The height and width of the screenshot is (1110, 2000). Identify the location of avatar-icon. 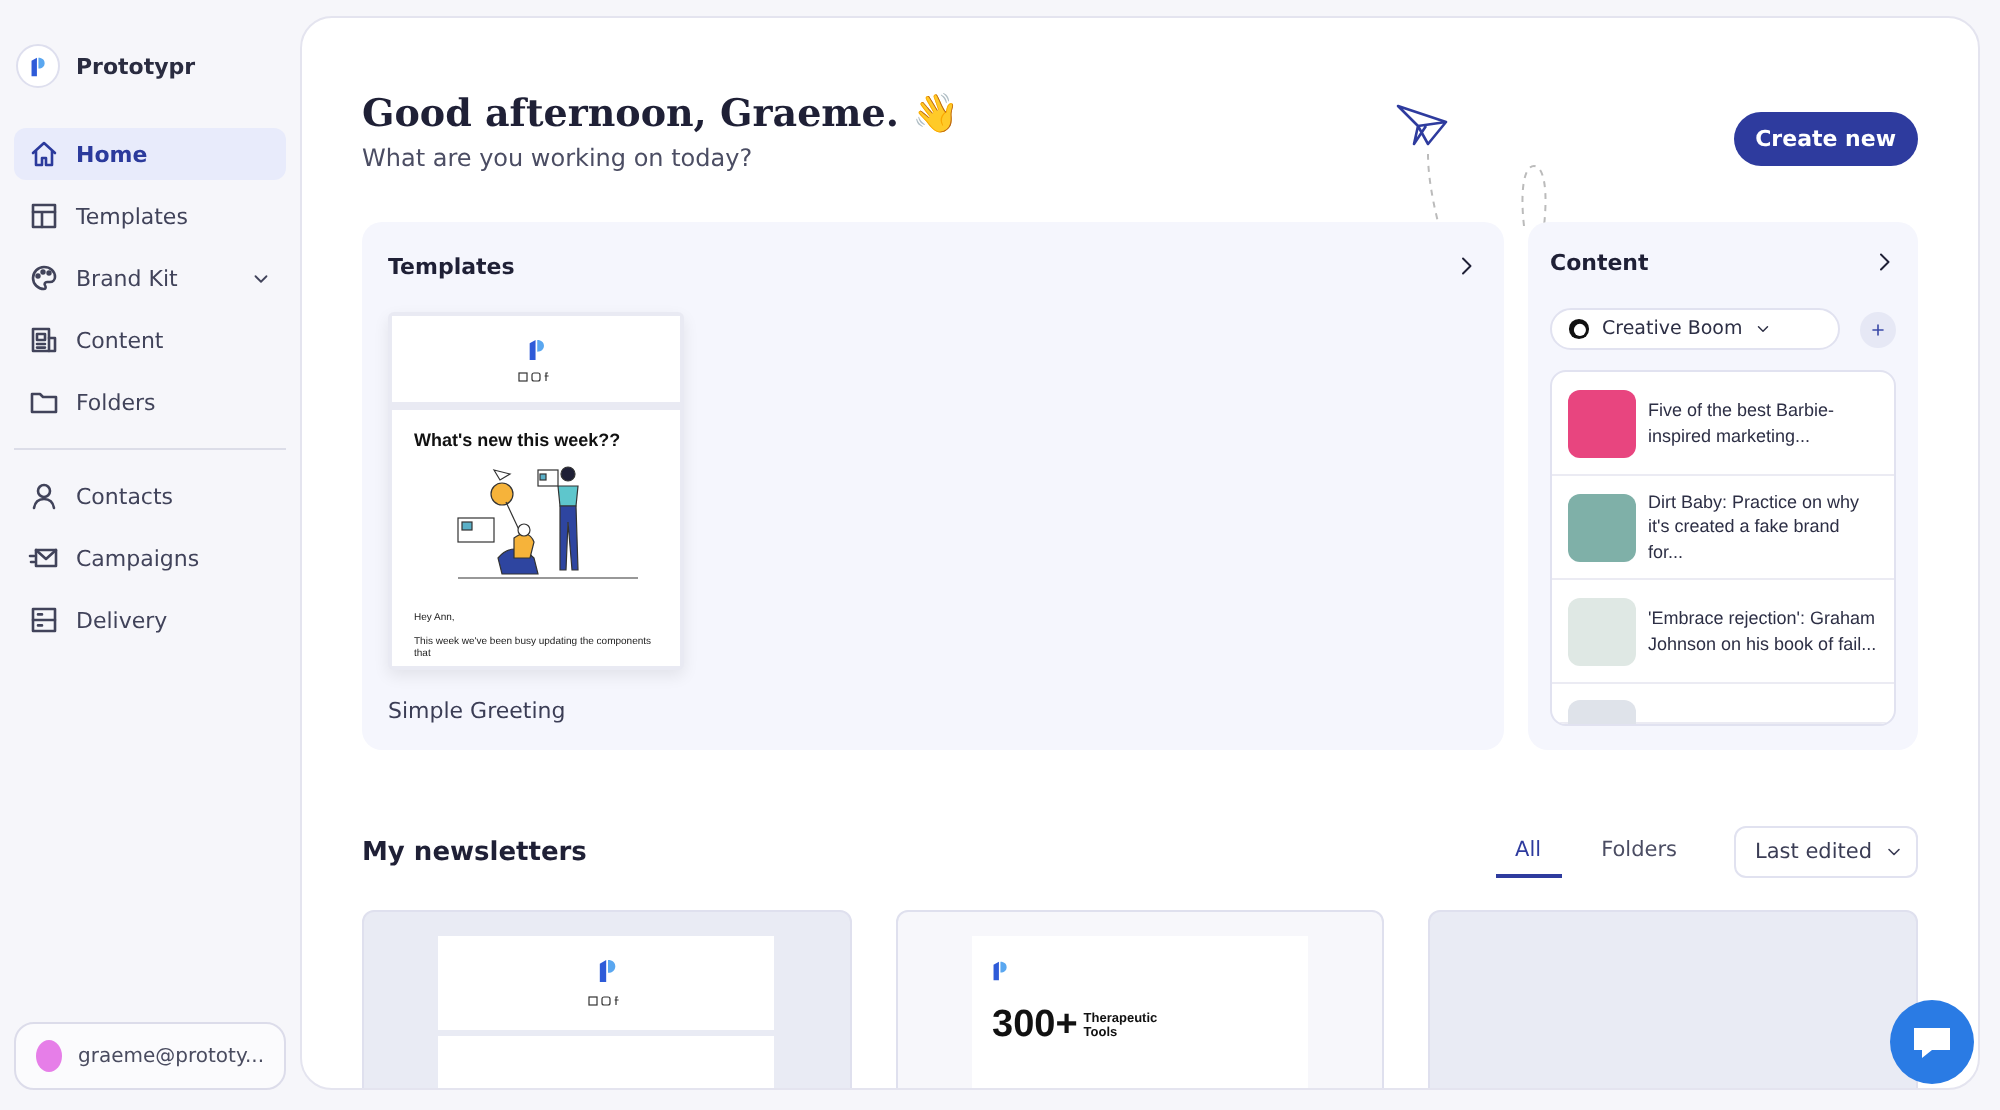
(49, 1056).